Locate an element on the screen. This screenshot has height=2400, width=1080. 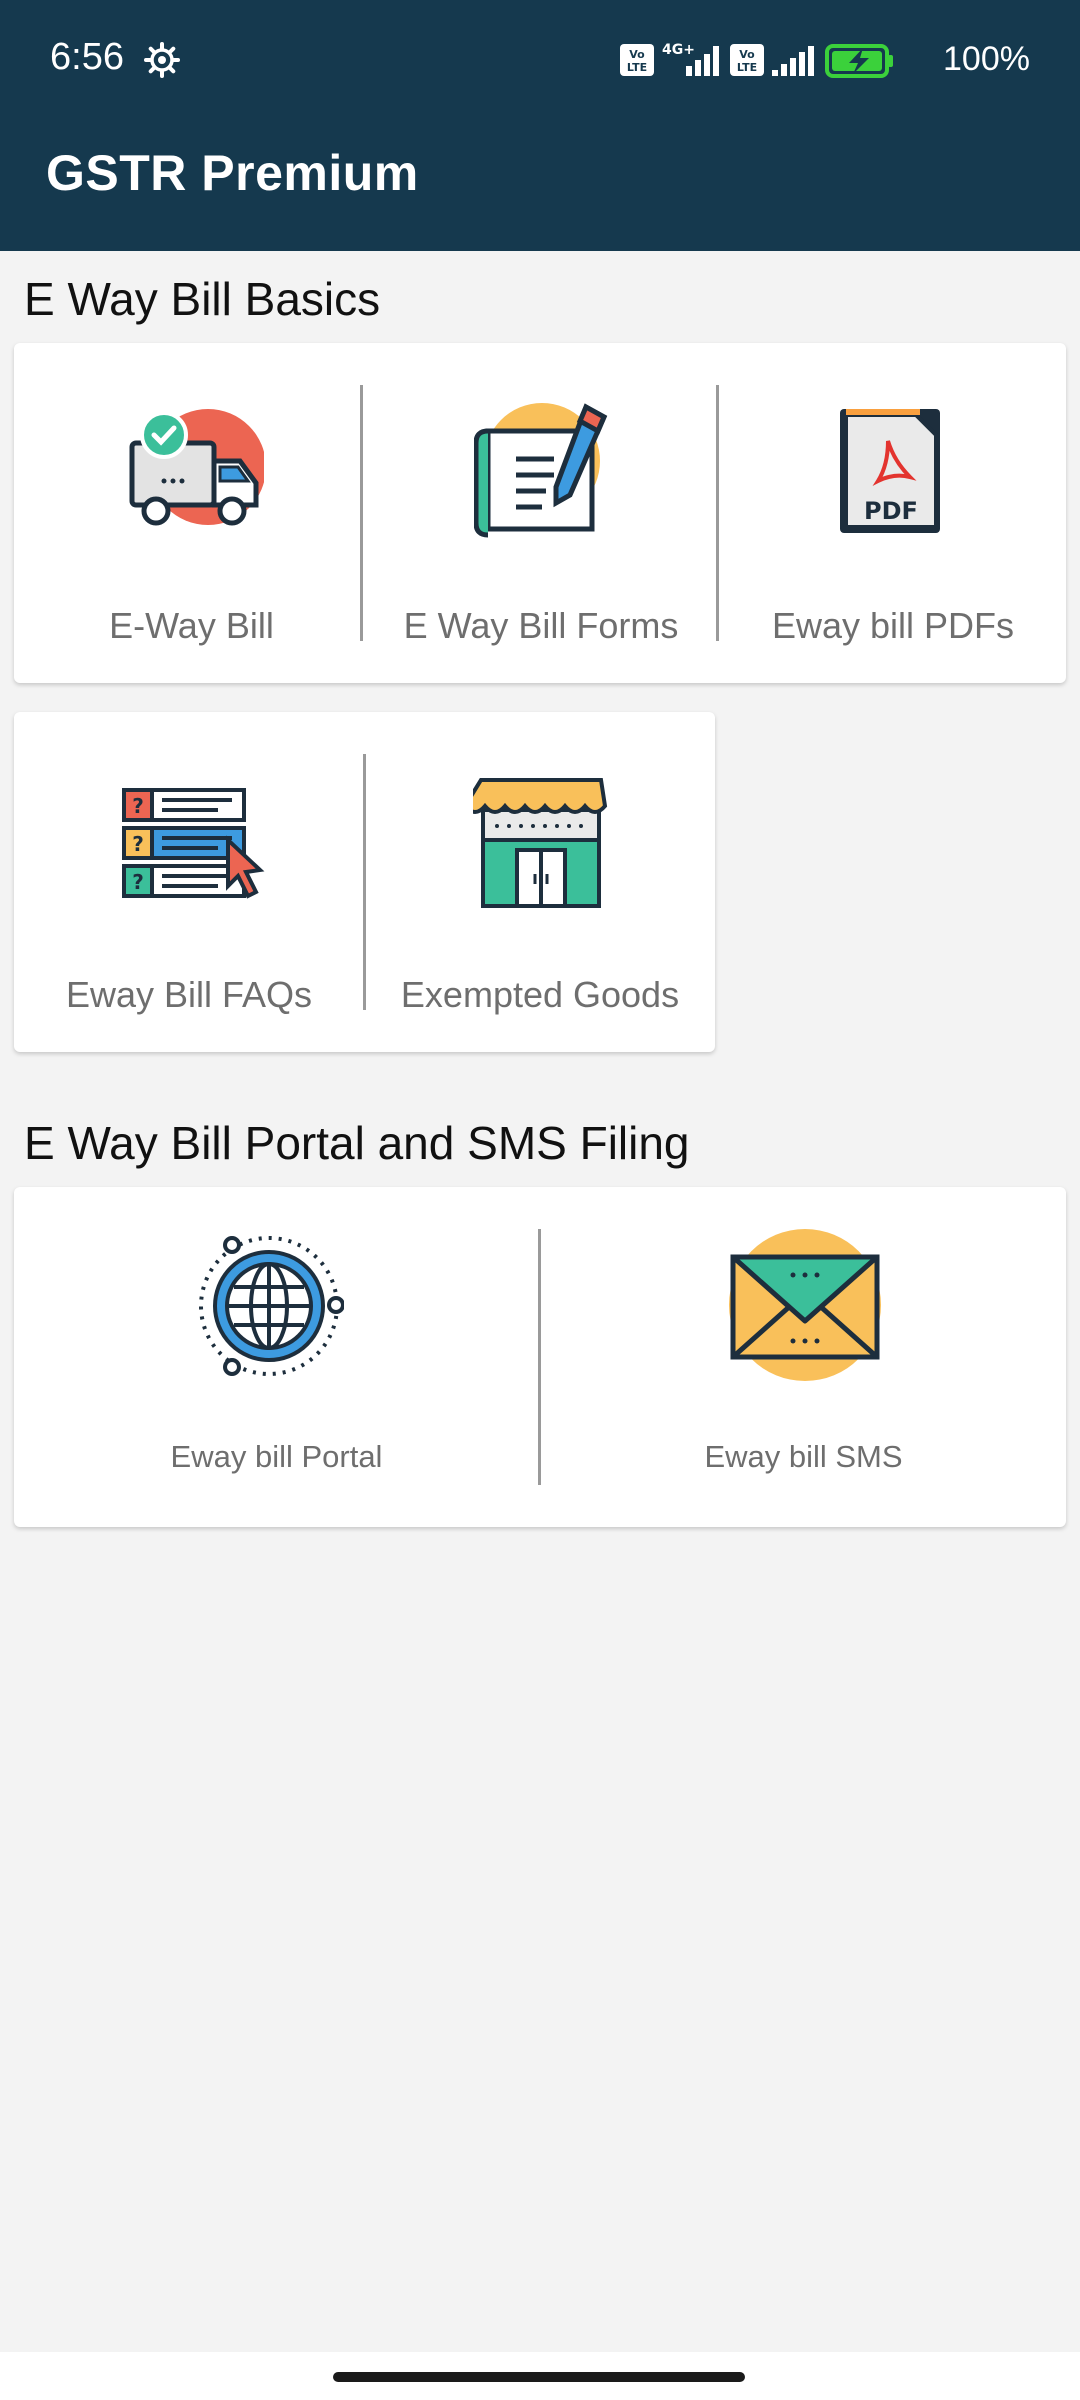
tile-label: Exempted Goods is located at coordinates (540, 994).